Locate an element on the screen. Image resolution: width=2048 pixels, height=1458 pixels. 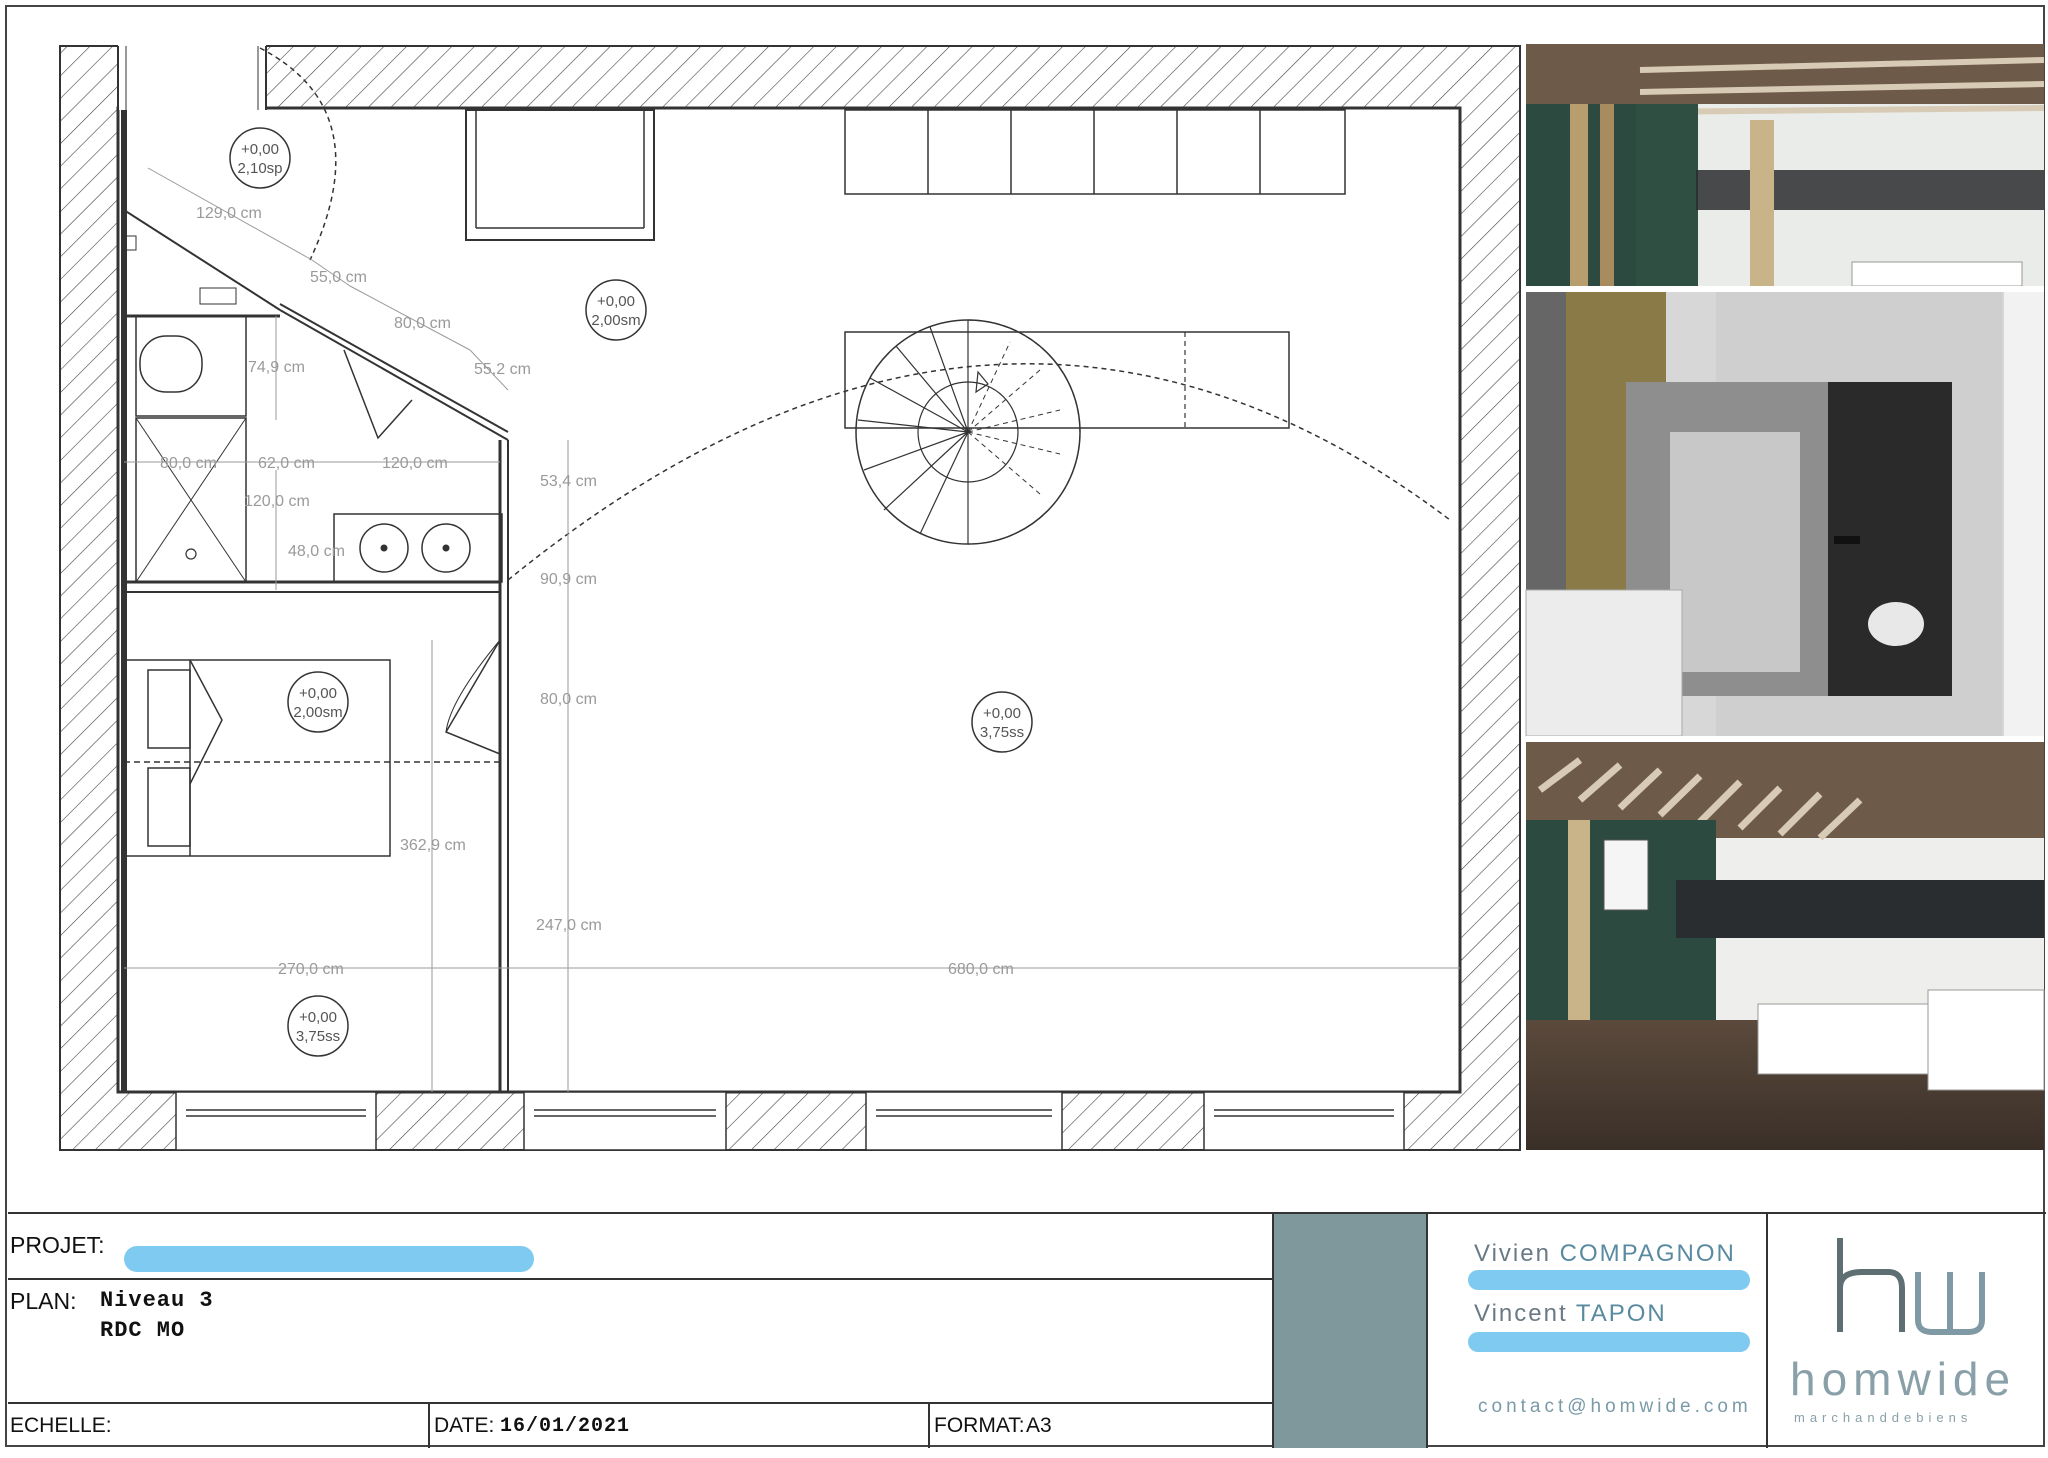
format-value: A3 is located at coordinates (1039, 1425).